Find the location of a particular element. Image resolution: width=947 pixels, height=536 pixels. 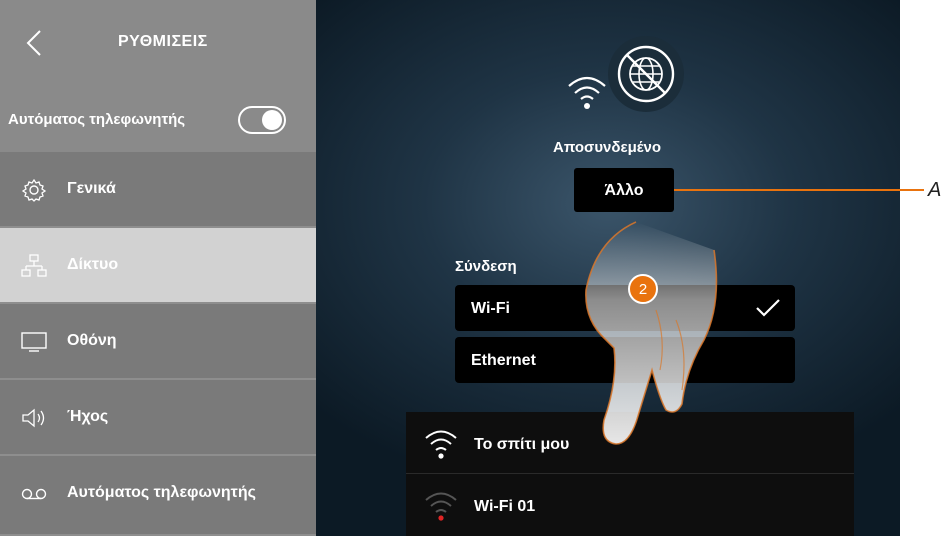

wifi-network-item: Το σπίτι μου is located at coordinates (630, 442).